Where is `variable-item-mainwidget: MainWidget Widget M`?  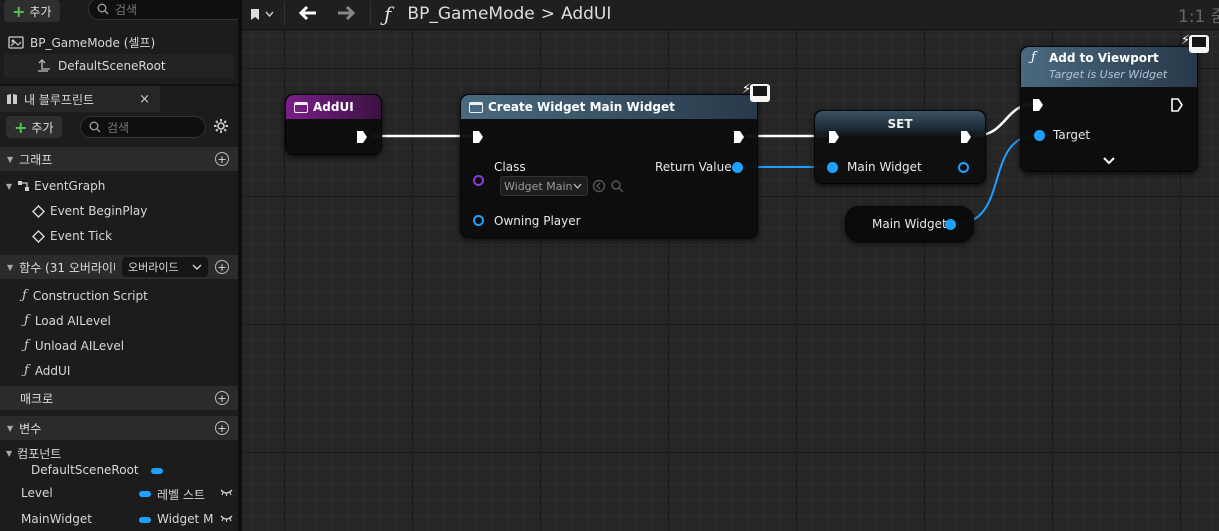 variable-item-mainwidget: MainWidget Widget M is located at coordinates (128, 519).